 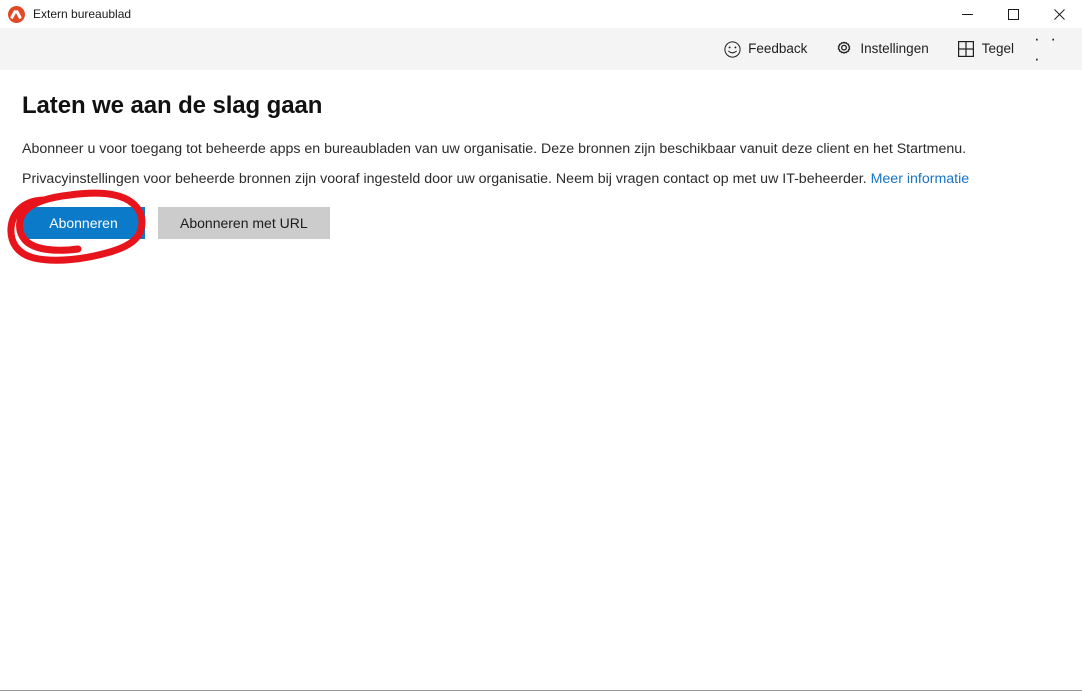 What do you see at coordinates (997, 49) in the screenshot?
I see `toolbar-label-tile: Tegel` at bounding box center [997, 49].